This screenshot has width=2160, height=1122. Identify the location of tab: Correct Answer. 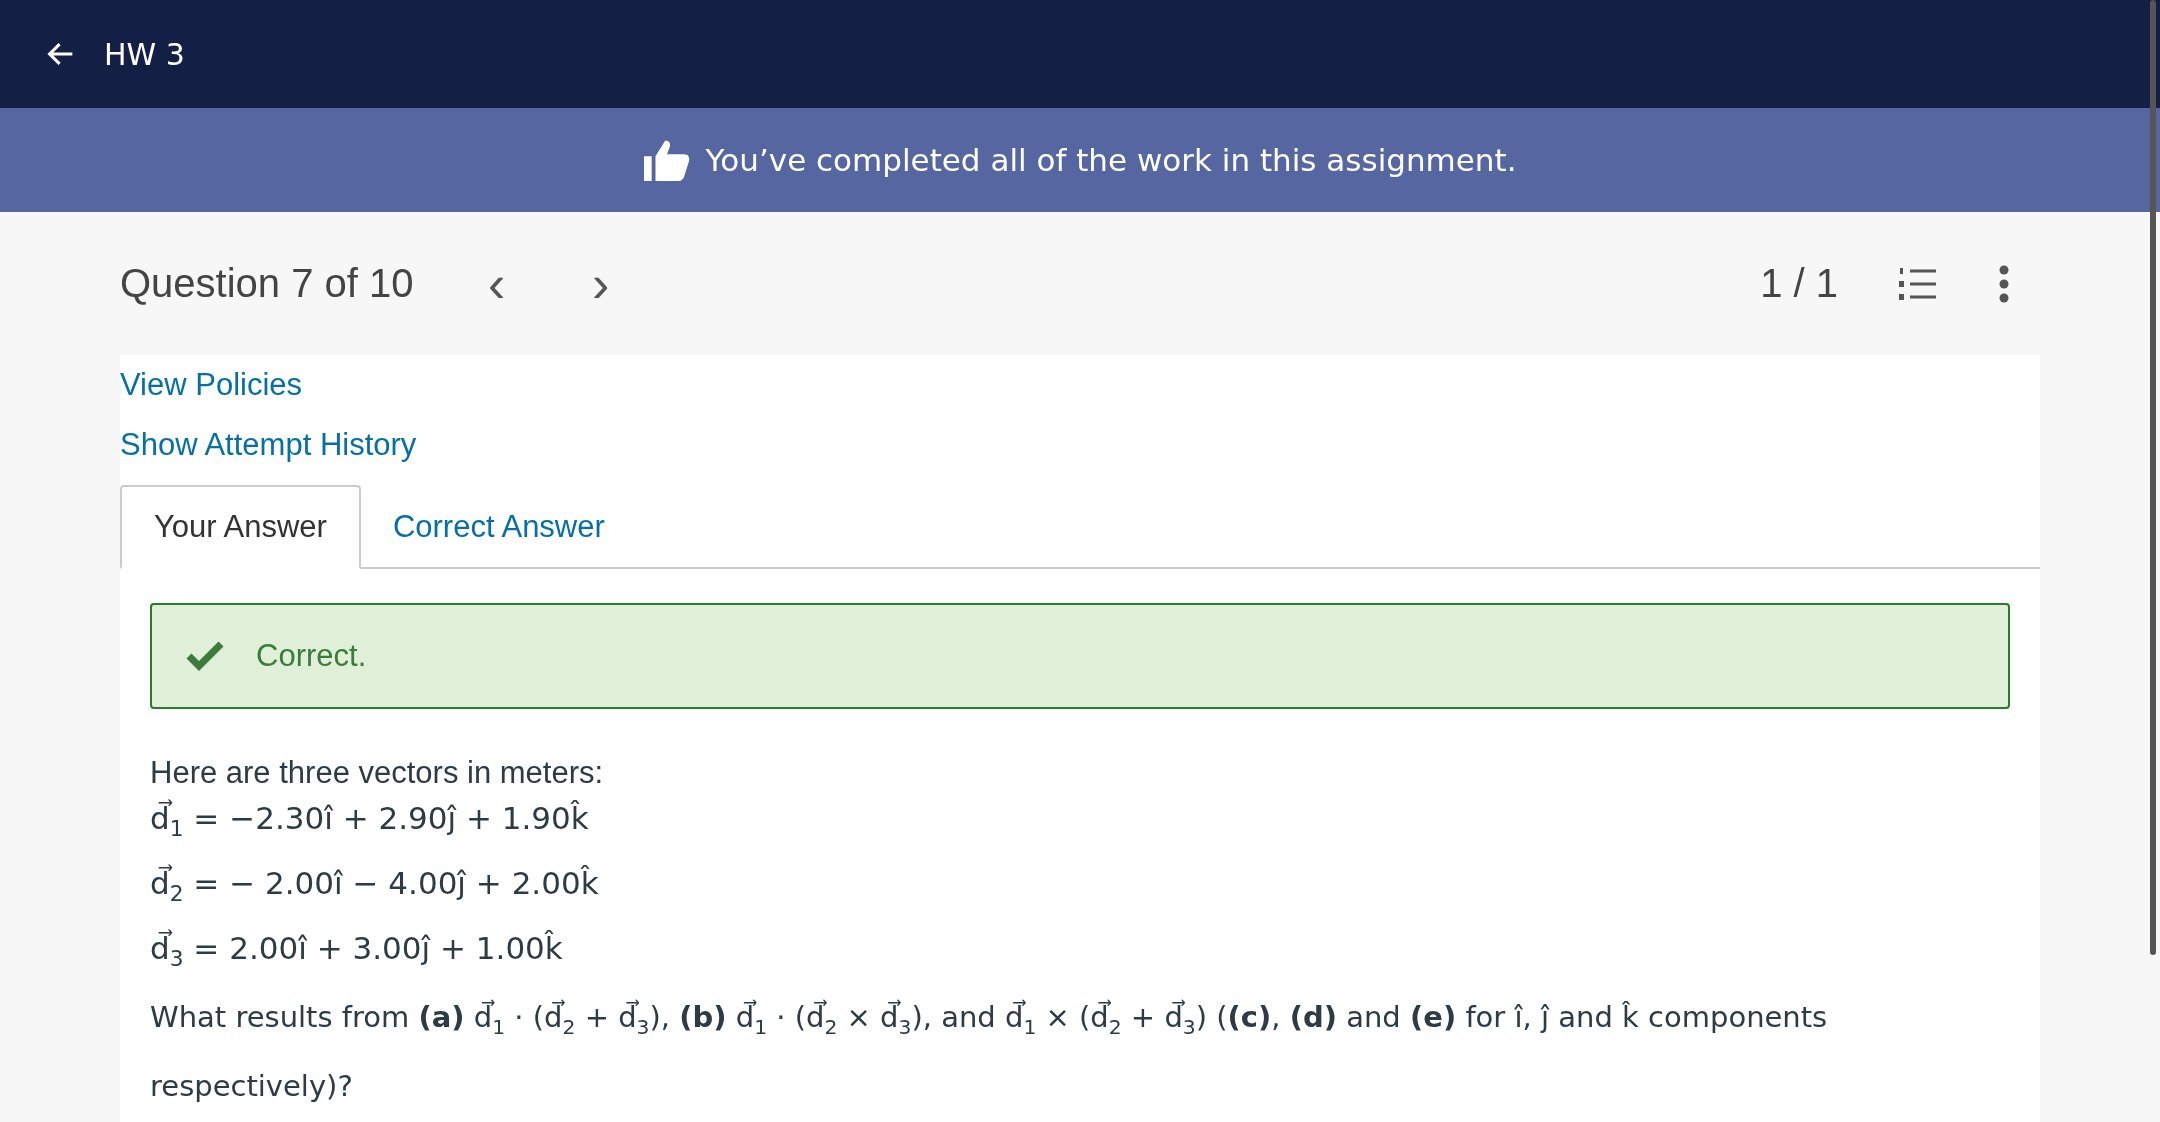
(498, 527).